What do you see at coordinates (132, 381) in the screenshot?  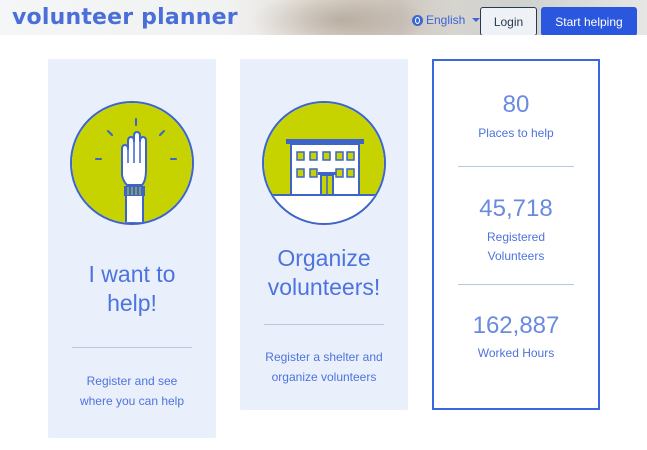 I see `card-text-line1: Register and see` at bounding box center [132, 381].